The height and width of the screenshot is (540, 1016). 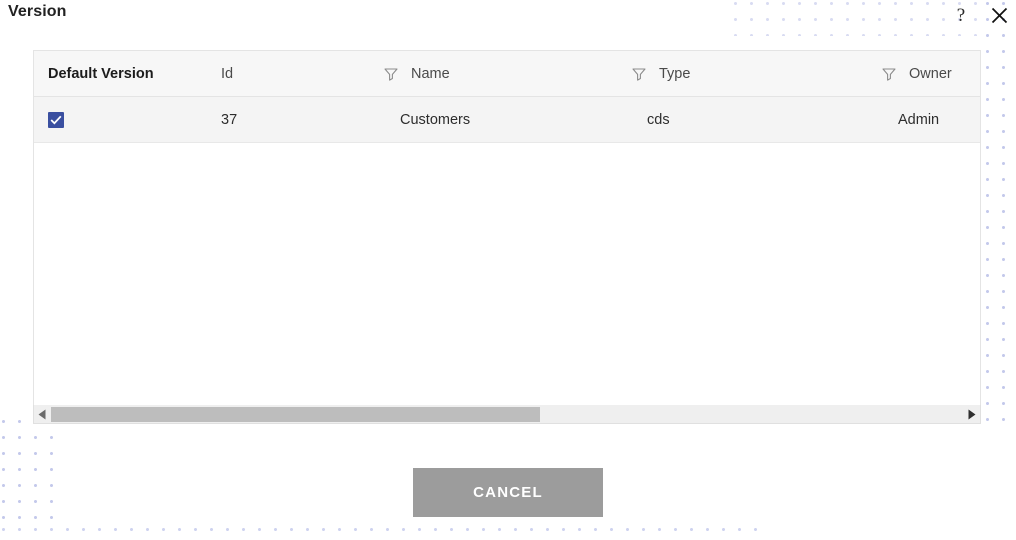 I want to click on column-header-name: Name, so click(x=507, y=74).